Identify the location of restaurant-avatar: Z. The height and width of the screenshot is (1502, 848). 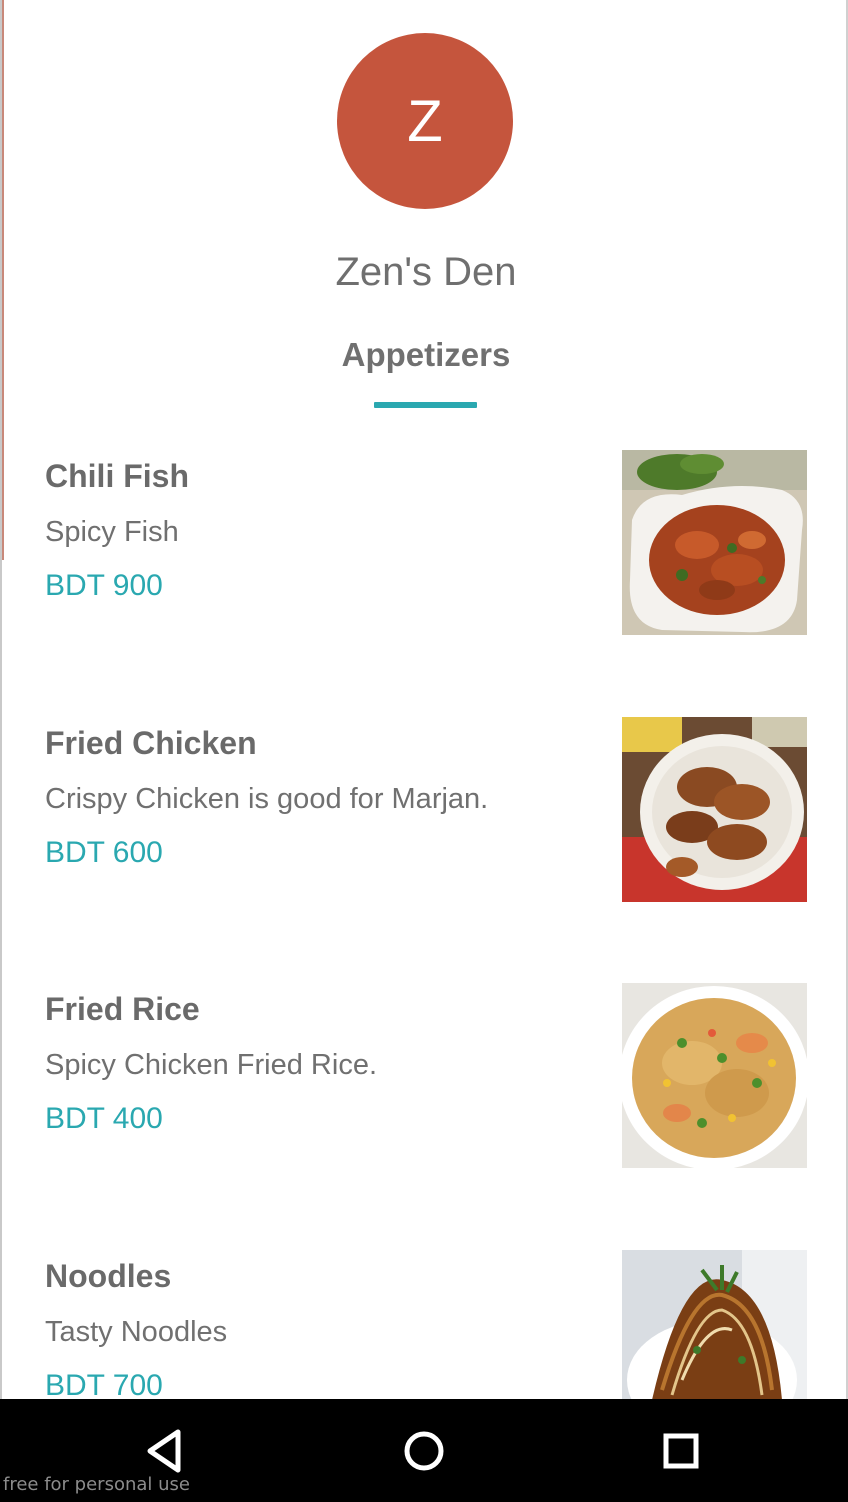
(425, 121).